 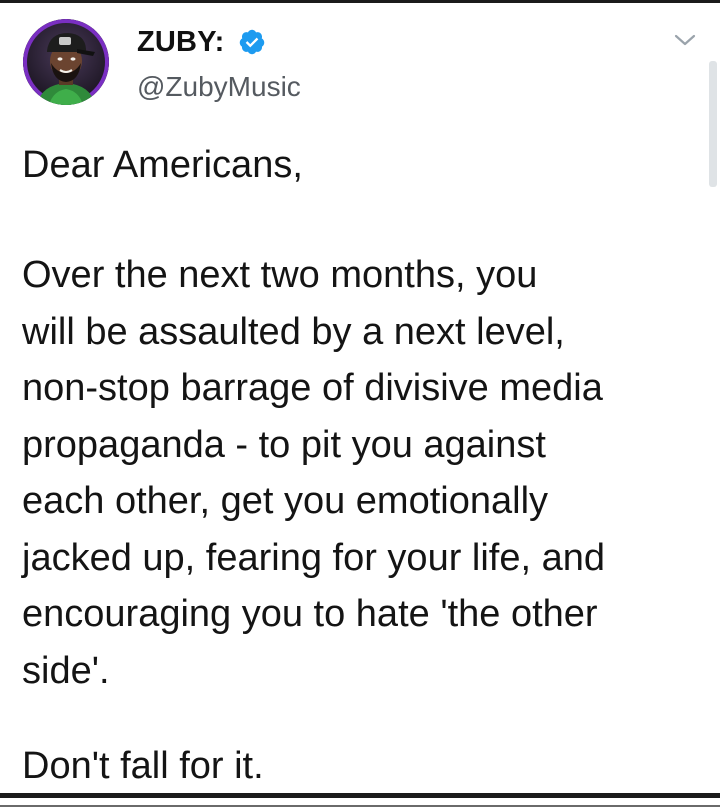 I want to click on tweet-closing: Don't fall for it., so click(x=143, y=766).